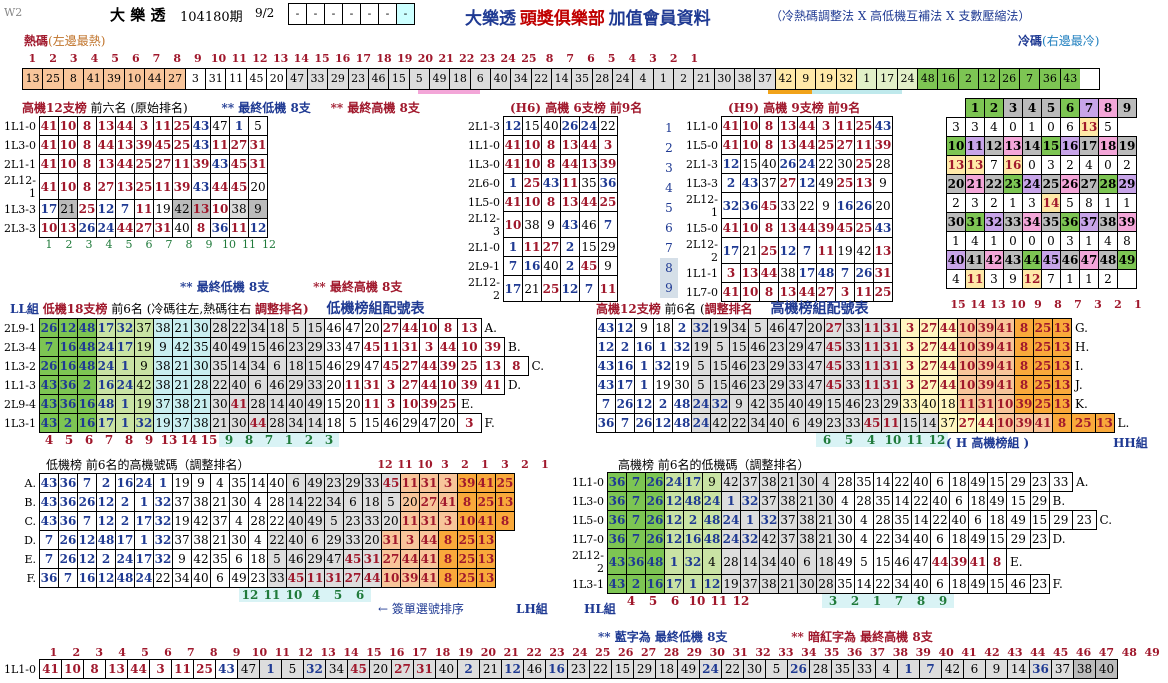 Image resolution: width=1168 pixels, height=683 pixels. Describe the element at coordinates (886, 669) in the screenshot. I see `strip-cell: 4` at that location.